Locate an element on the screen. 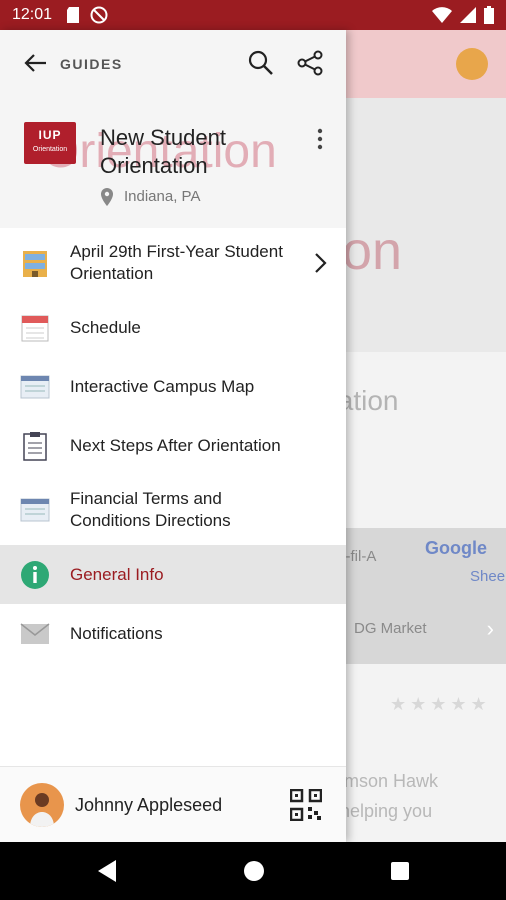 This screenshot has height=900, width=506. guide-location: Indiana, PA is located at coordinates (162, 196).